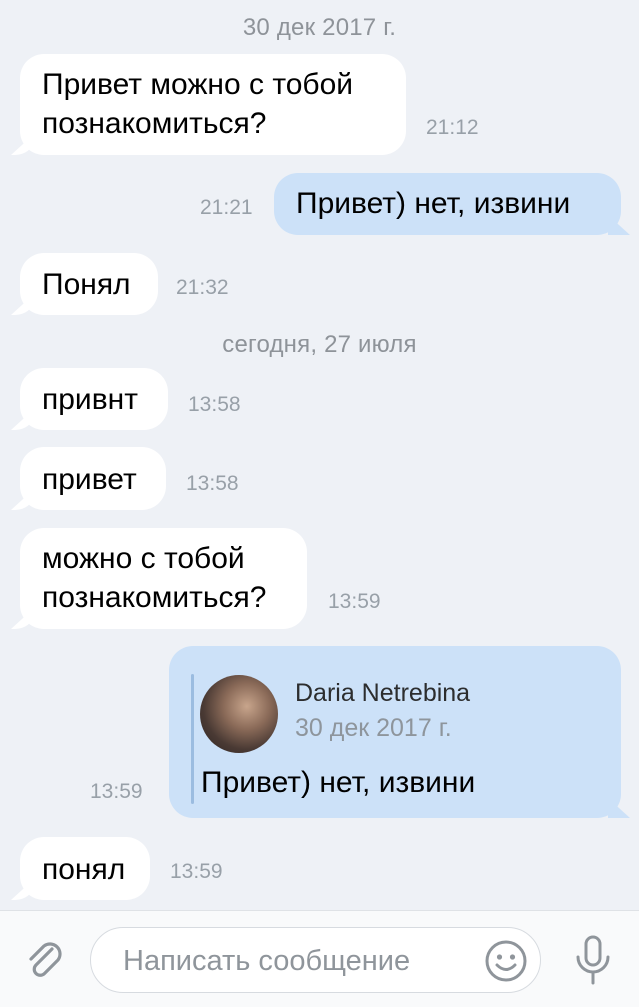 This screenshot has width=639, height=1007. What do you see at coordinates (373, 728) in the screenshot?
I see `forwarded-date: 30 дек 2017 г.` at bounding box center [373, 728].